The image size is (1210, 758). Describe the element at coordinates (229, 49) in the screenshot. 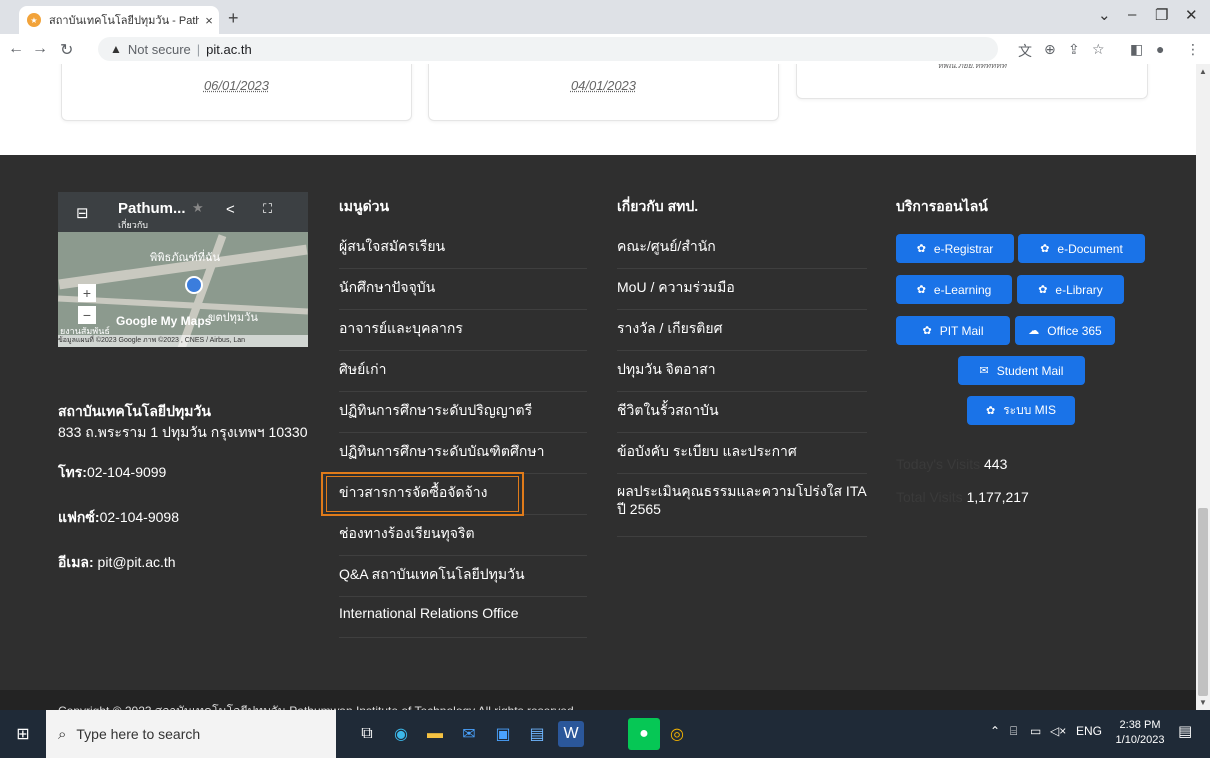

I see `url-text: pit.ac.th` at that location.